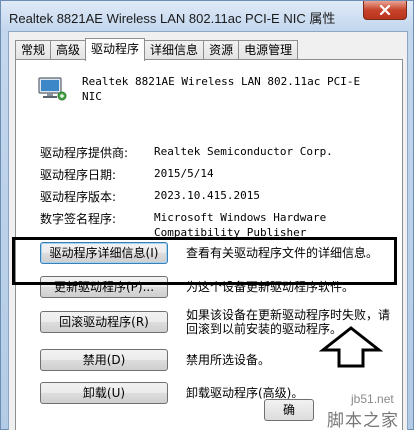  What do you see at coordinates (221, 50) in the screenshot?
I see `tab-resources: 资源` at bounding box center [221, 50].